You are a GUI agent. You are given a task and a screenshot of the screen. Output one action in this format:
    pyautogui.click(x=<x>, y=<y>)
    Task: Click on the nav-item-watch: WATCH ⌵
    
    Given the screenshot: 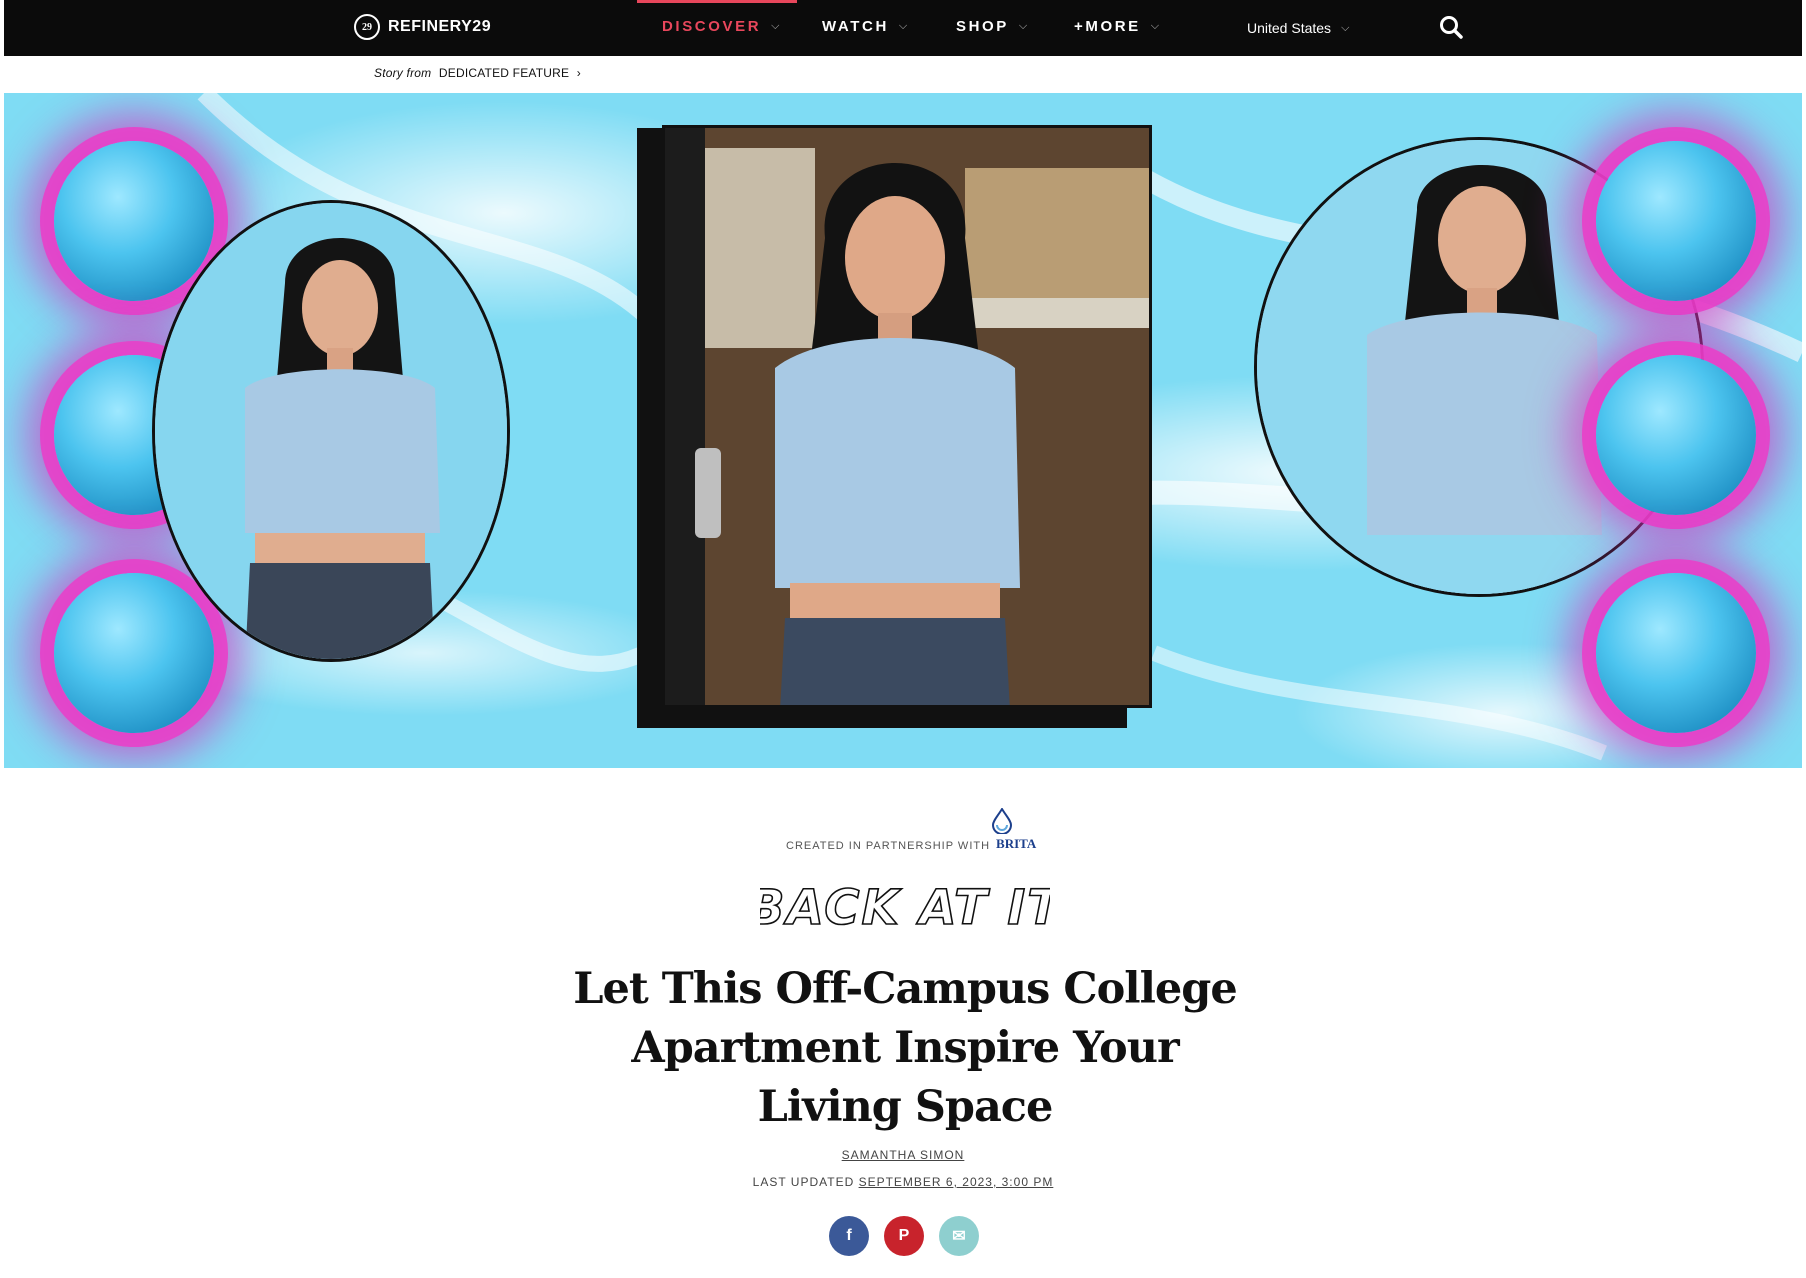 What is the action you would take?
    pyautogui.click(x=864, y=26)
    